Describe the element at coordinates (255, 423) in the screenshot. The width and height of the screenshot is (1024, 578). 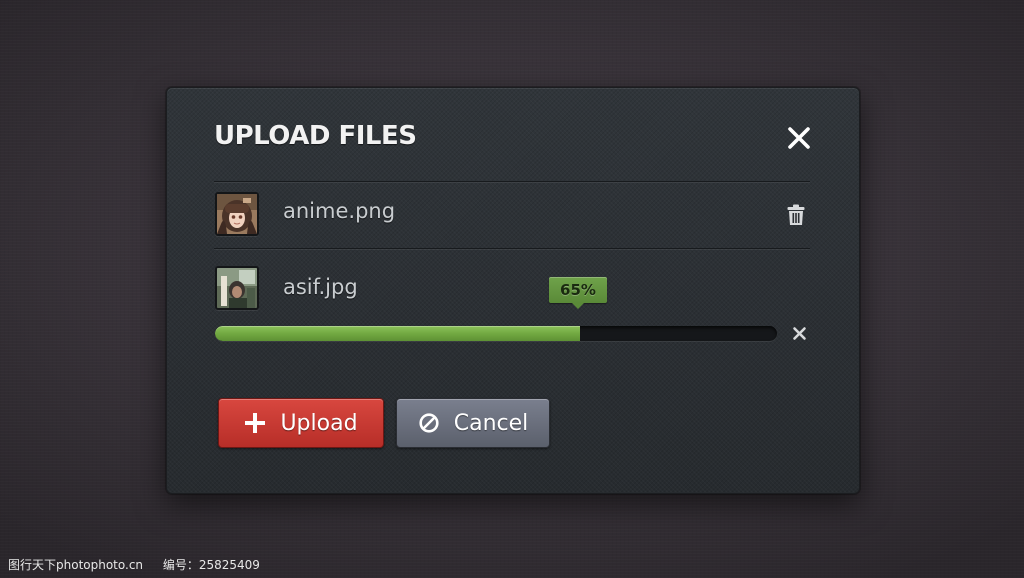
I see `plus-icon` at that location.